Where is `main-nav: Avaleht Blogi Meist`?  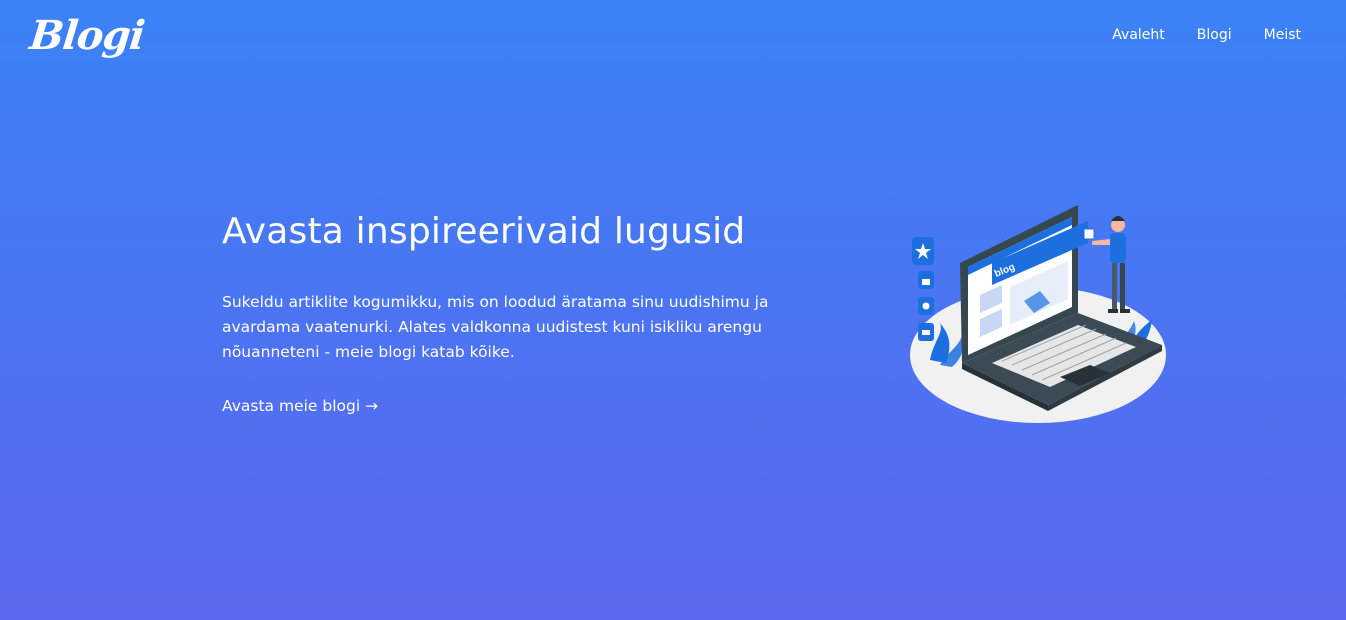 main-nav: Avaleht Blogi Meist is located at coordinates (1206, 35).